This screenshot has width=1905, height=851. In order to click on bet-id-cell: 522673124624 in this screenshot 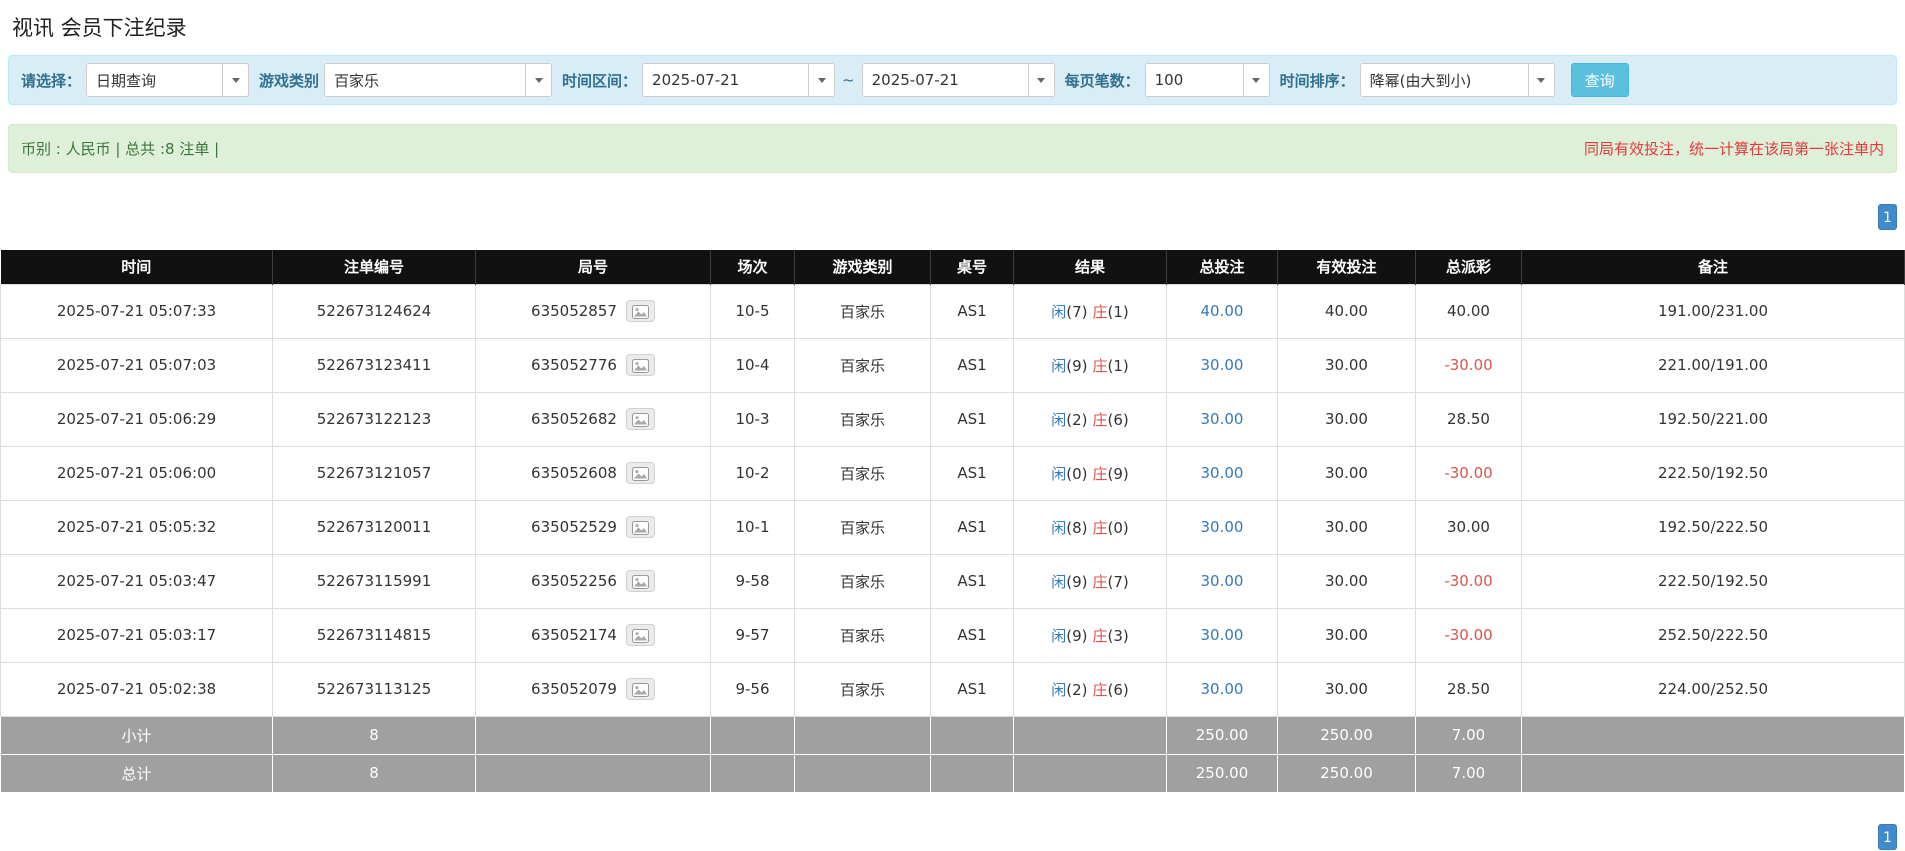, I will do `click(374, 311)`.